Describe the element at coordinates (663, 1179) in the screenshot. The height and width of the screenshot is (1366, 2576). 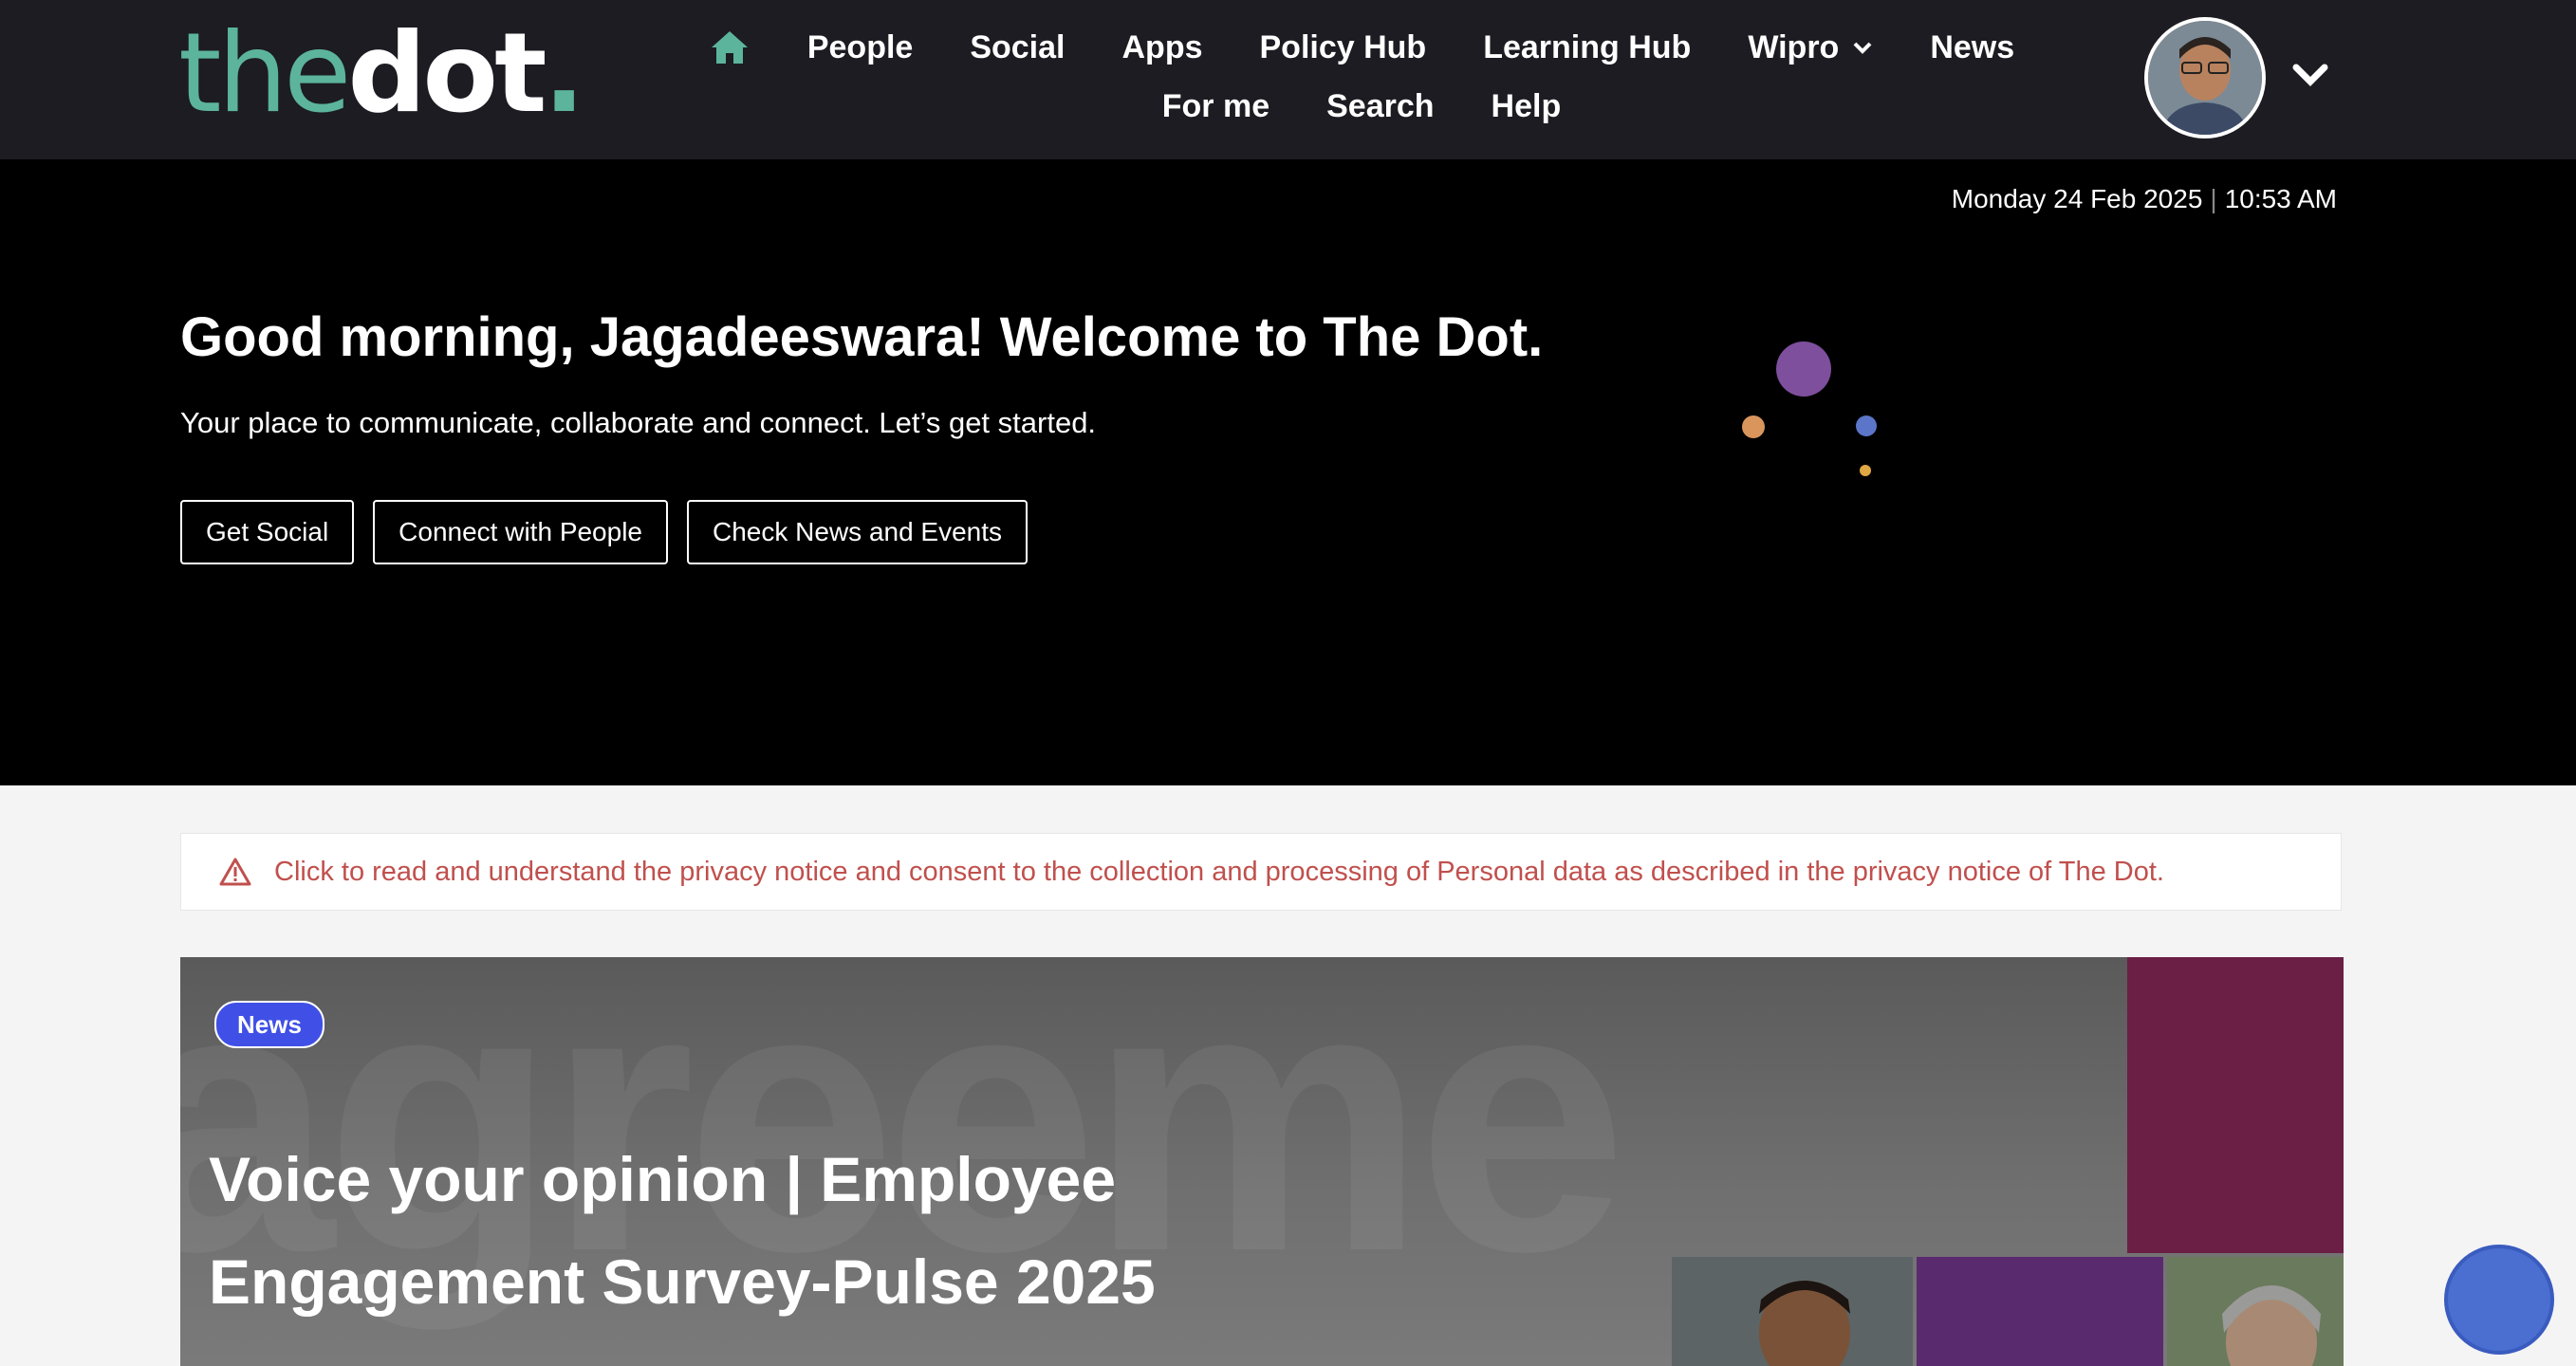
I see `featured-news-title-line1: Voice your opinion | Employee` at that location.